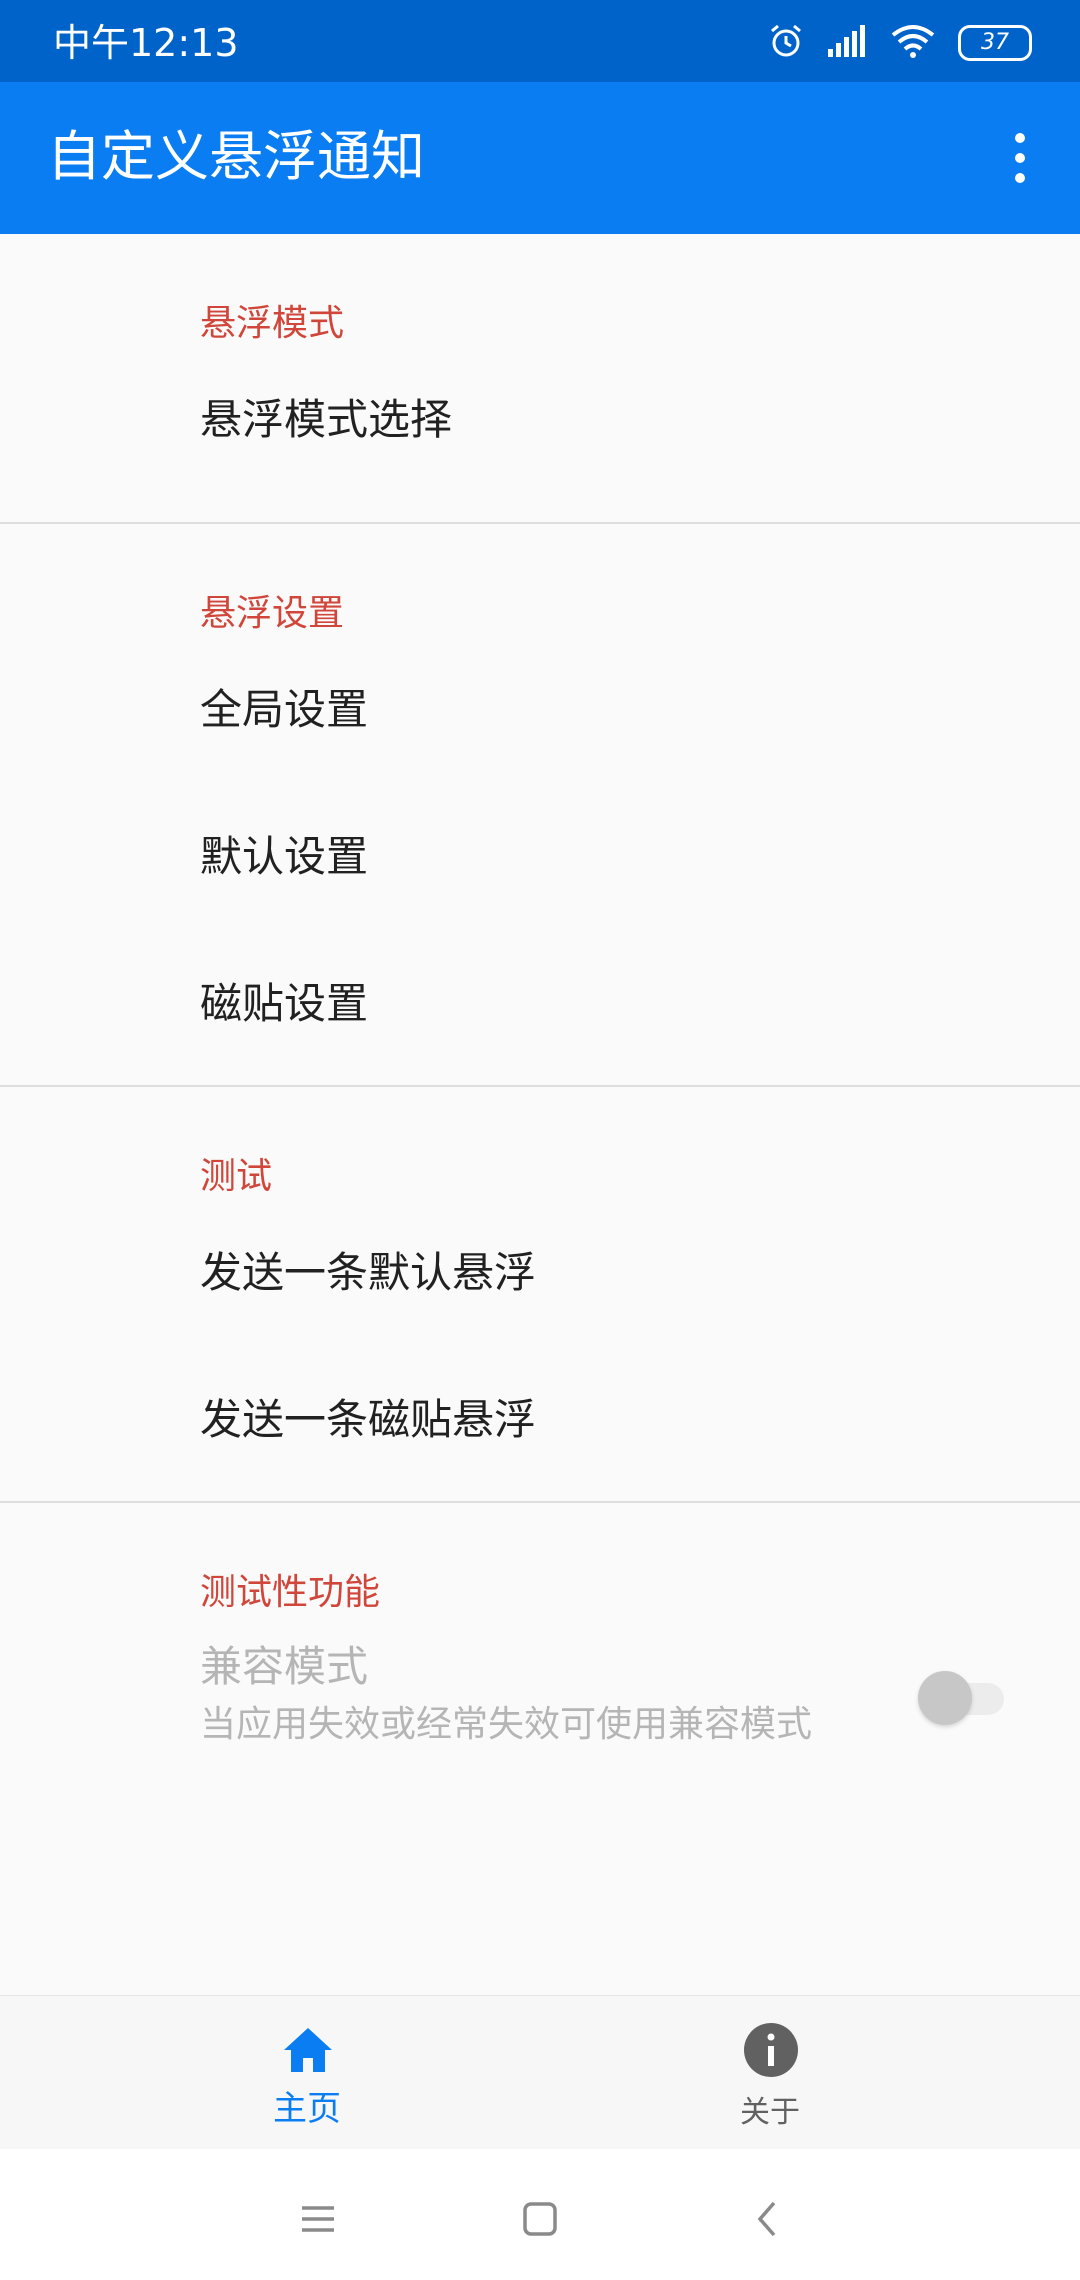 The width and height of the screenshot is (1080, 2280). I want to click on pref-title: 发送一条默认悬浮, so click(368, 1272).